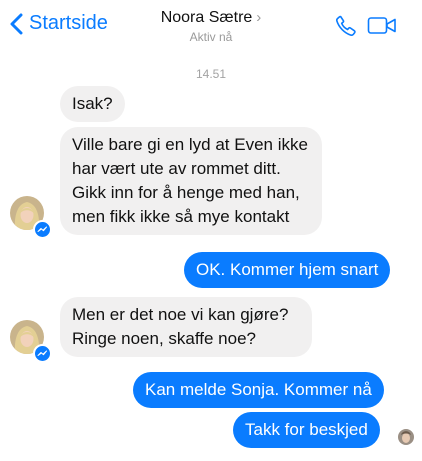 Image resolution: width=422 pixels, height=461 pixels. What do you see at coordinates (287, 270) in the screenshot?
I see `outgoing-message: OK. Kommer hjem snart` at bounding box center [287, 270].